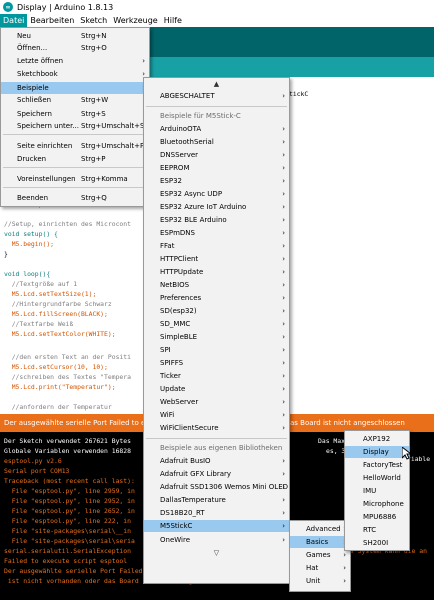  What do you see at coordinates (216, 96) in the screenshot?
I see `menu-item-abgeschaltet: ABGESCHALTET ›` at bounding box center [216, 96].